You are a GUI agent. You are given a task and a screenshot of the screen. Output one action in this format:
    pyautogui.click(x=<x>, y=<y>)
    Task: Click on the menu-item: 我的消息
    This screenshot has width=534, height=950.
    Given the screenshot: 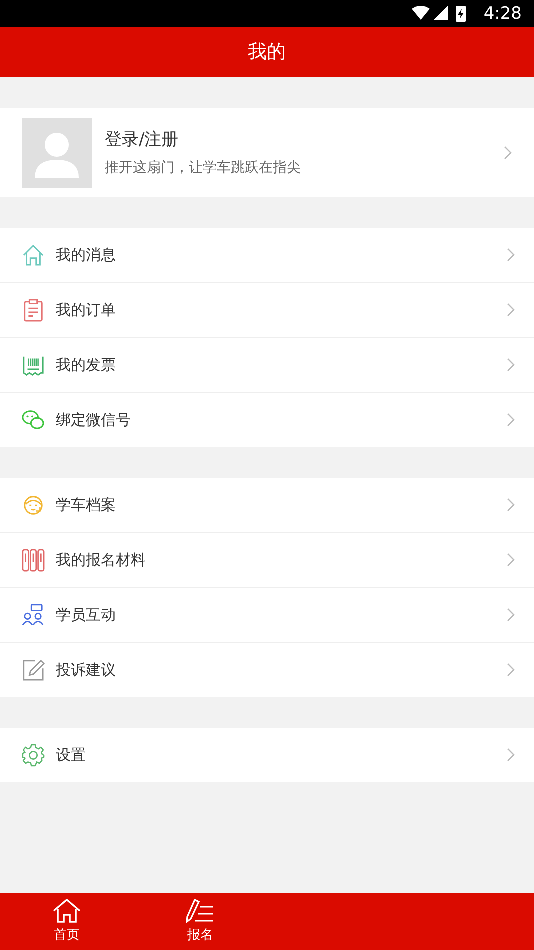 What is the action you would take?
    pyautogui.click(x=267, y=255)
    